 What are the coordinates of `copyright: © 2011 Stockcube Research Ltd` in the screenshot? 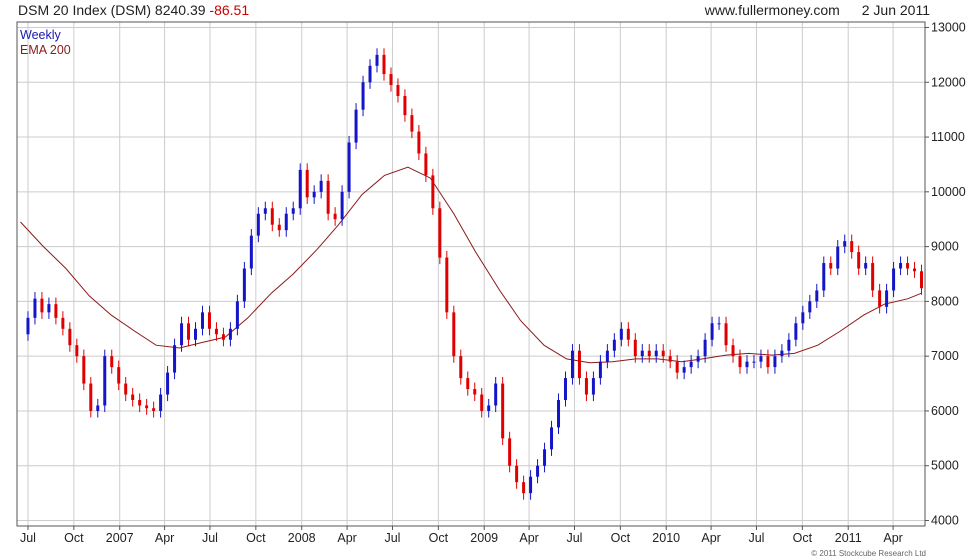 It's located at (868, 553).